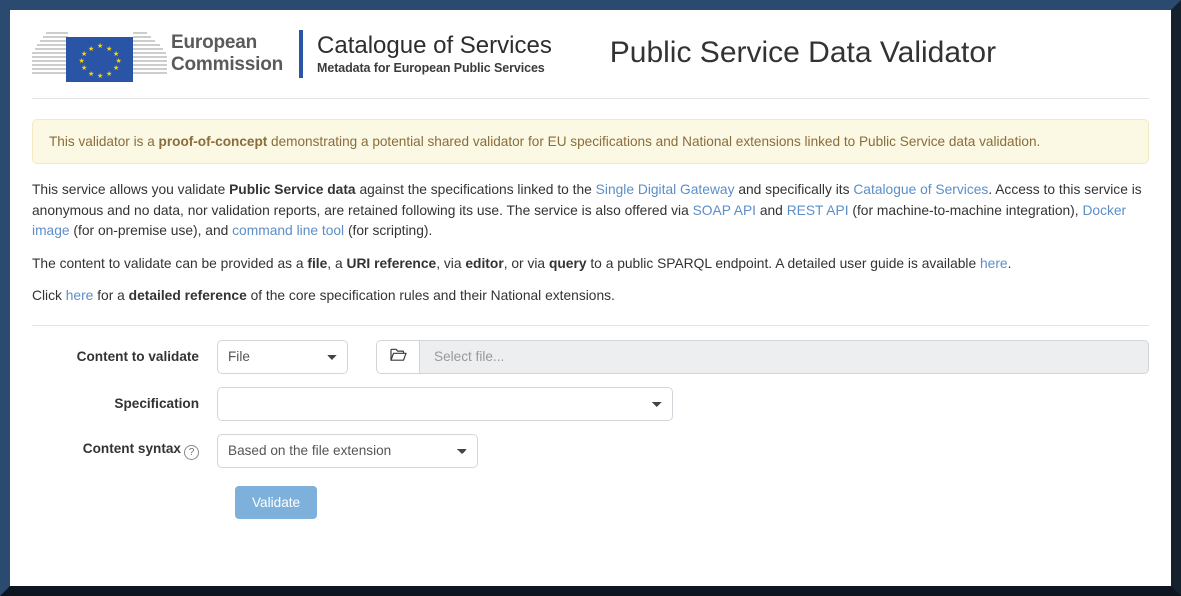 The width and height of the screenshot is (1181, 596). What do you see at coordinates (818, 210) in the screenshot?
I see `link-rest-api: REST API` at bounding box center [818, 210].